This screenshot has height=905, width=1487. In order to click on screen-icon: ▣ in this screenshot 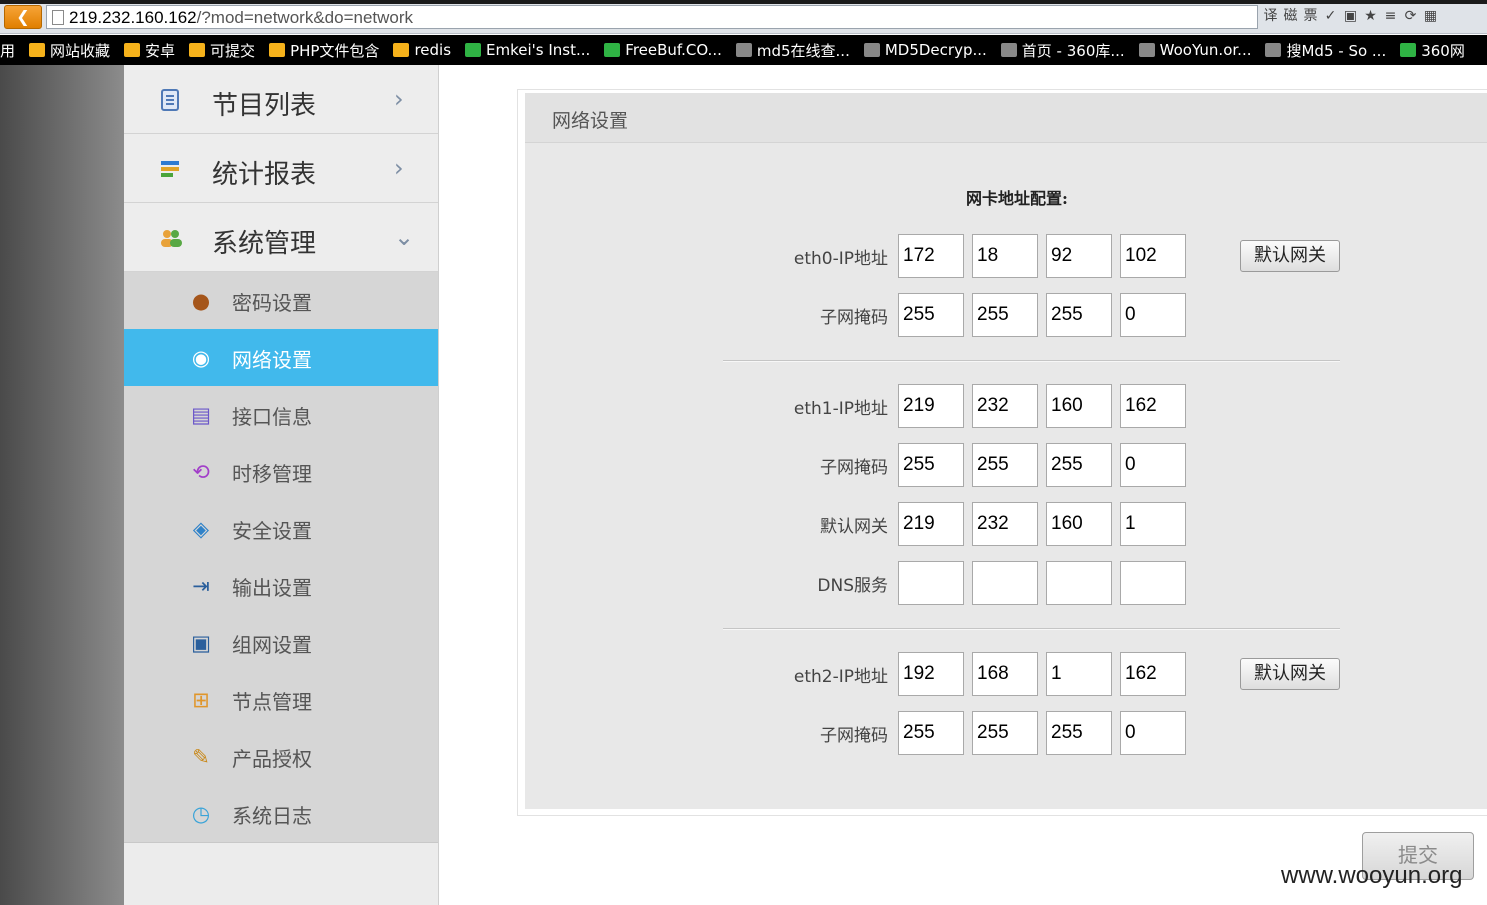, I will do `click(1350, 16)`.